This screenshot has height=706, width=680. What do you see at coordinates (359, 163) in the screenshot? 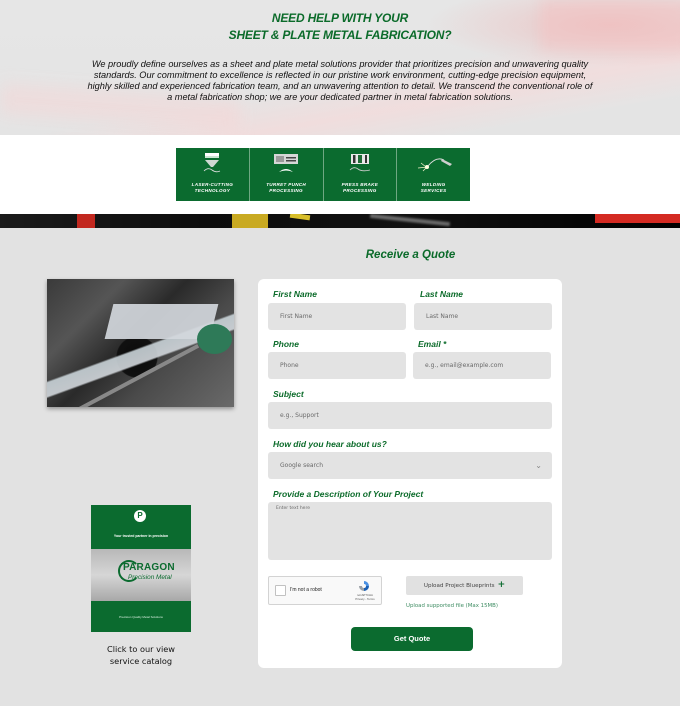
I see `press-brake-icon` at bounding box center [359, 163].